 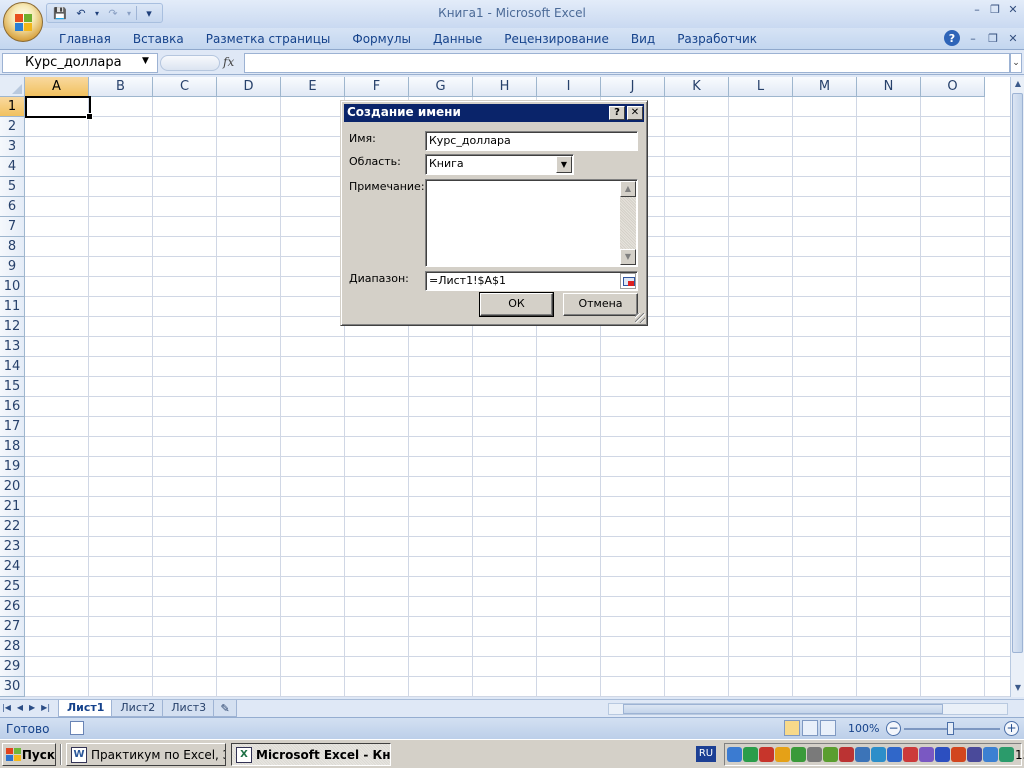 What do you see at coordinates (505, 87) in the screenshot?
I see `column-header: H` at bounding box center [505, 87].